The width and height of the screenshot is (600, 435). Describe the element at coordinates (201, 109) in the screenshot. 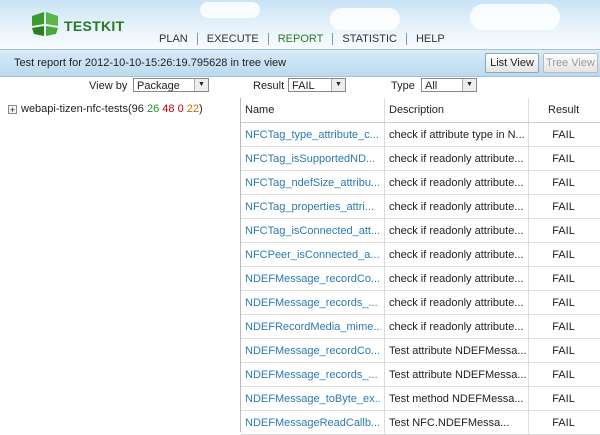

I see `paren-close: )` at that location.